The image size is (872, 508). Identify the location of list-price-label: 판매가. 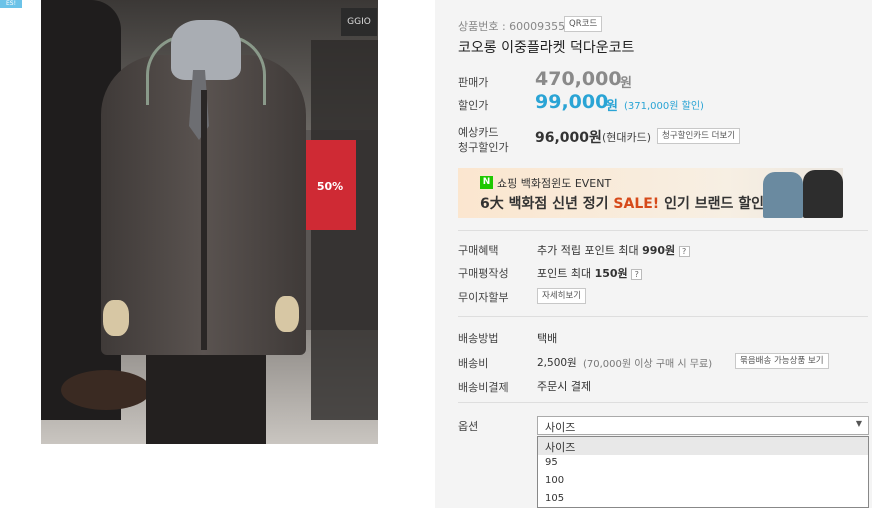
(473, 82).